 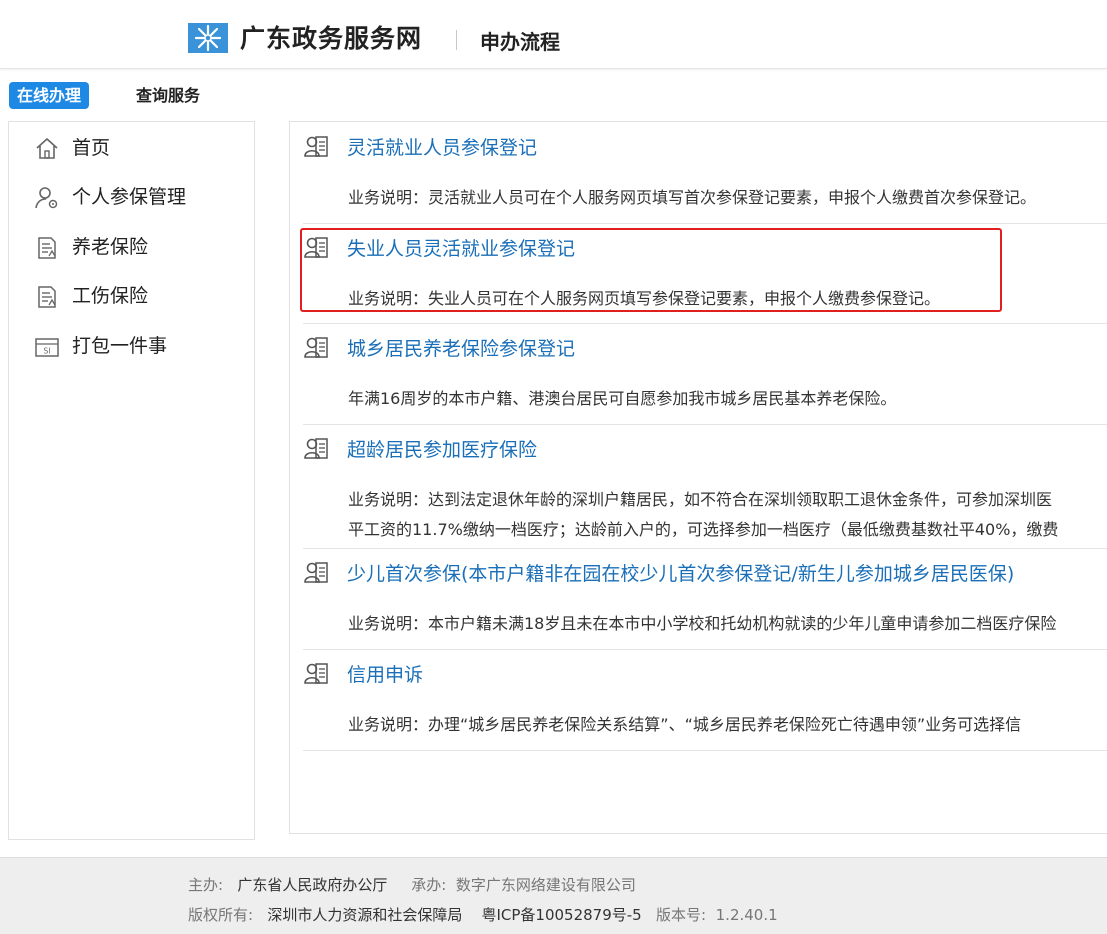 What do you see at coordinates (385, 675) in the screenshot?
I see `service-title: 信用申诉` at bounding box center [385, 675].